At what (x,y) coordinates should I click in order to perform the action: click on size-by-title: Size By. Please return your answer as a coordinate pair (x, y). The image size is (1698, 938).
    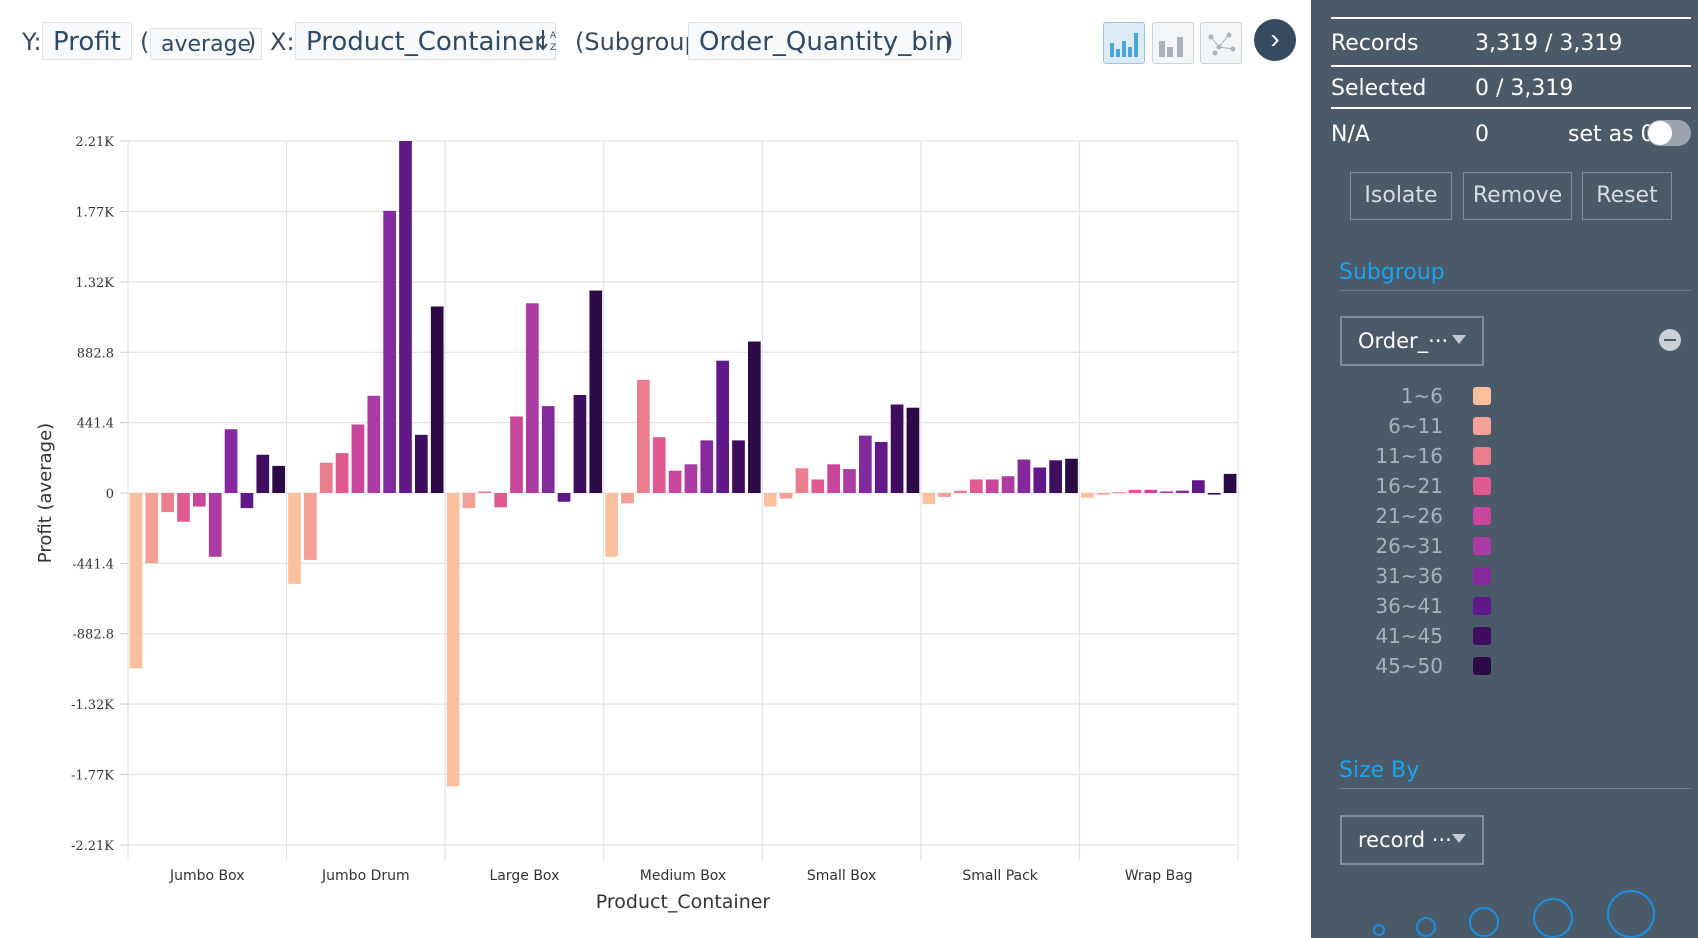
    Looking at the image, I should click on (1379, 770).